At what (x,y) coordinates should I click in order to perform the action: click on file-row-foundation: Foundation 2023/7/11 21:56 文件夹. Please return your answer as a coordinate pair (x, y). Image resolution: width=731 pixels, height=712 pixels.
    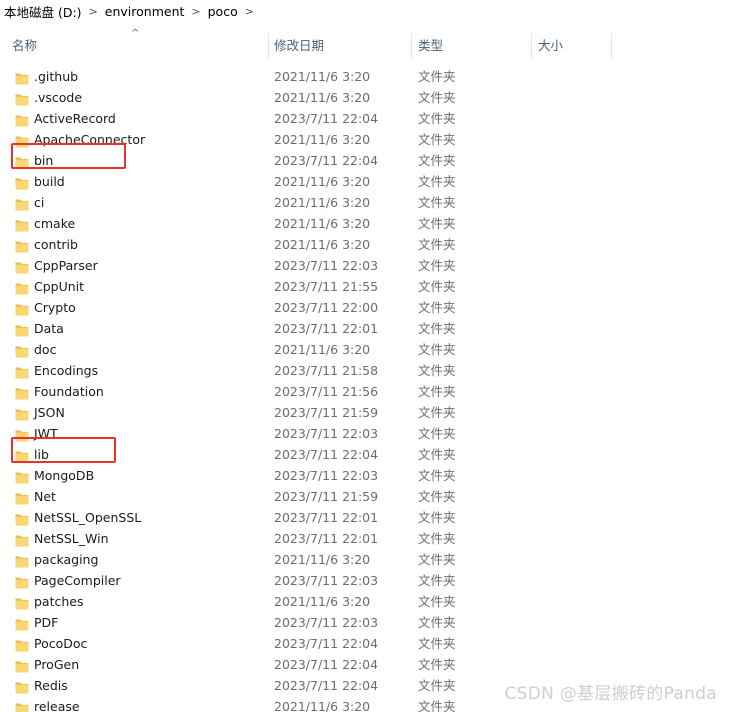
    Looking at the image, I should click on (365, 391).